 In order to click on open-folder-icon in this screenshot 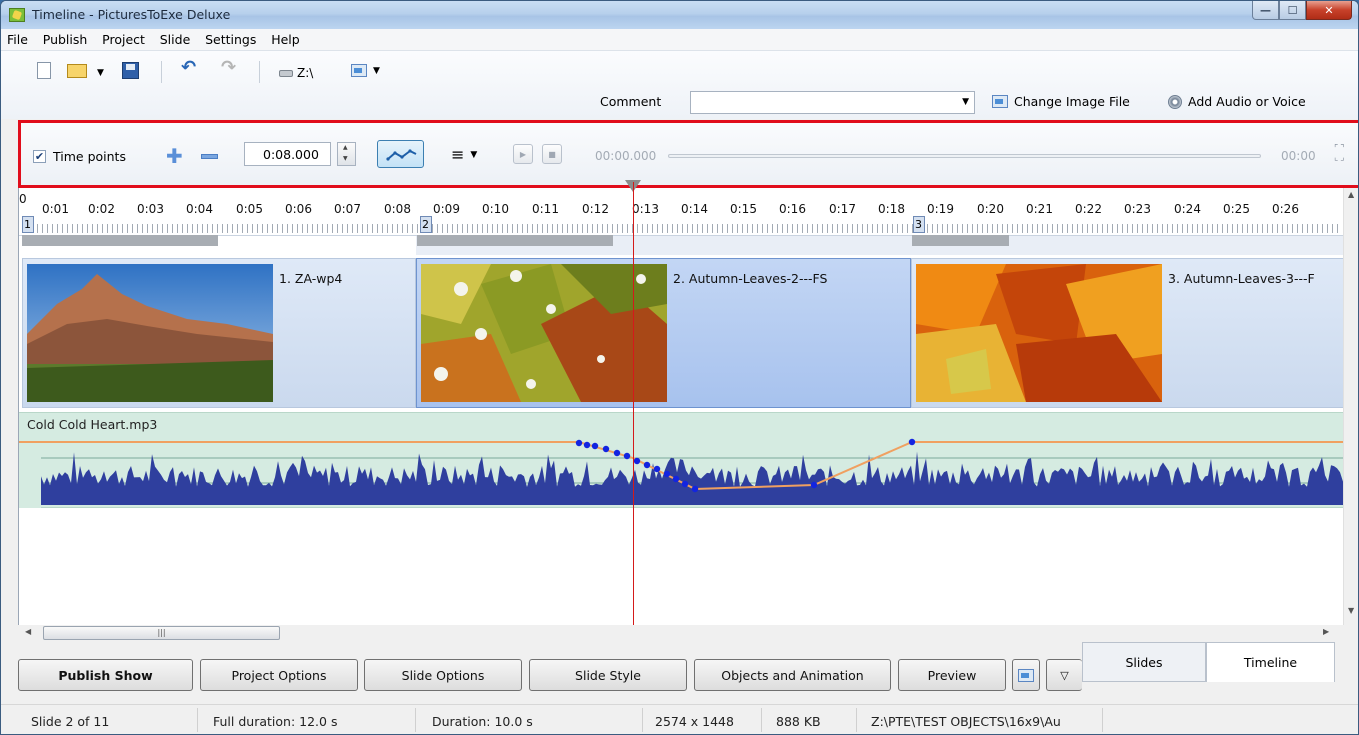, I will do `click(77, 71)`.